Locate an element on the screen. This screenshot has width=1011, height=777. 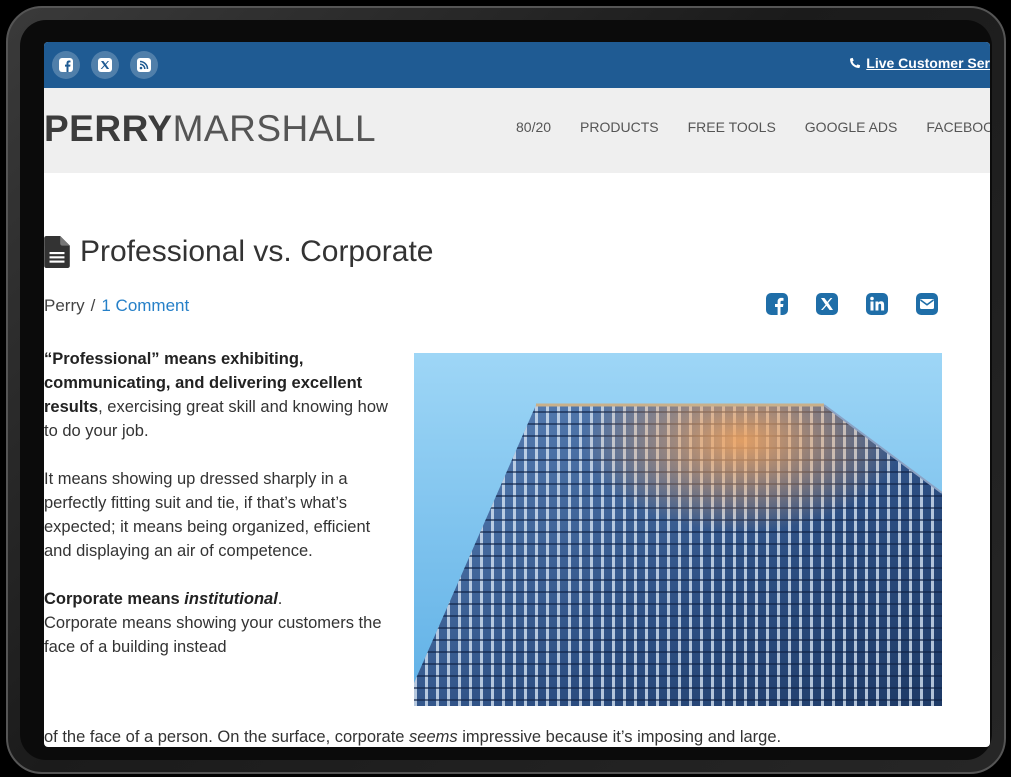
post-title-row: Professional vs. Corporate is located at coordinates (239, 252).